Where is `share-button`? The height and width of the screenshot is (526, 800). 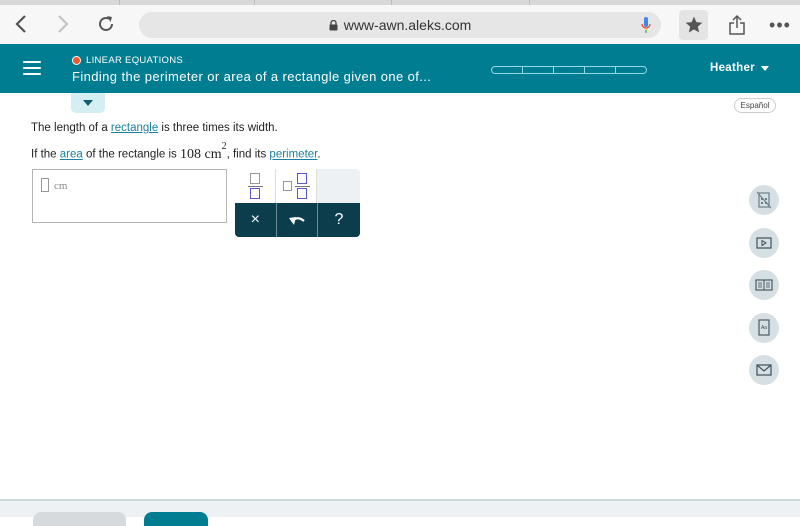 share-button is located at coordinates (737, 25).